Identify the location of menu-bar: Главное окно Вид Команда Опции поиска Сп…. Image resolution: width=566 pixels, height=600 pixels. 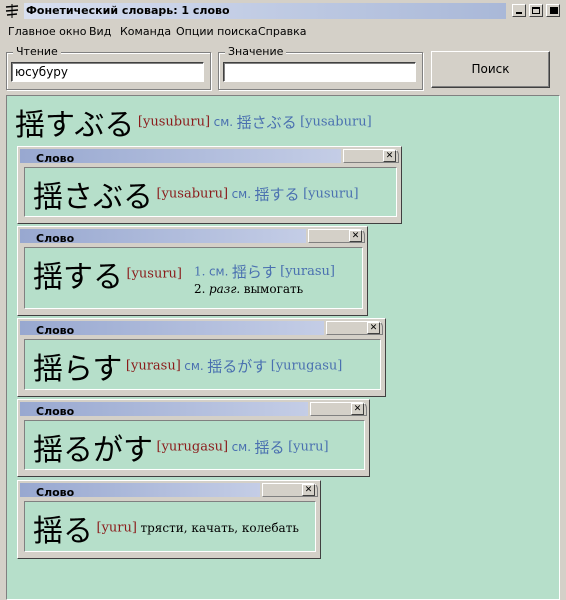
(283, 31).